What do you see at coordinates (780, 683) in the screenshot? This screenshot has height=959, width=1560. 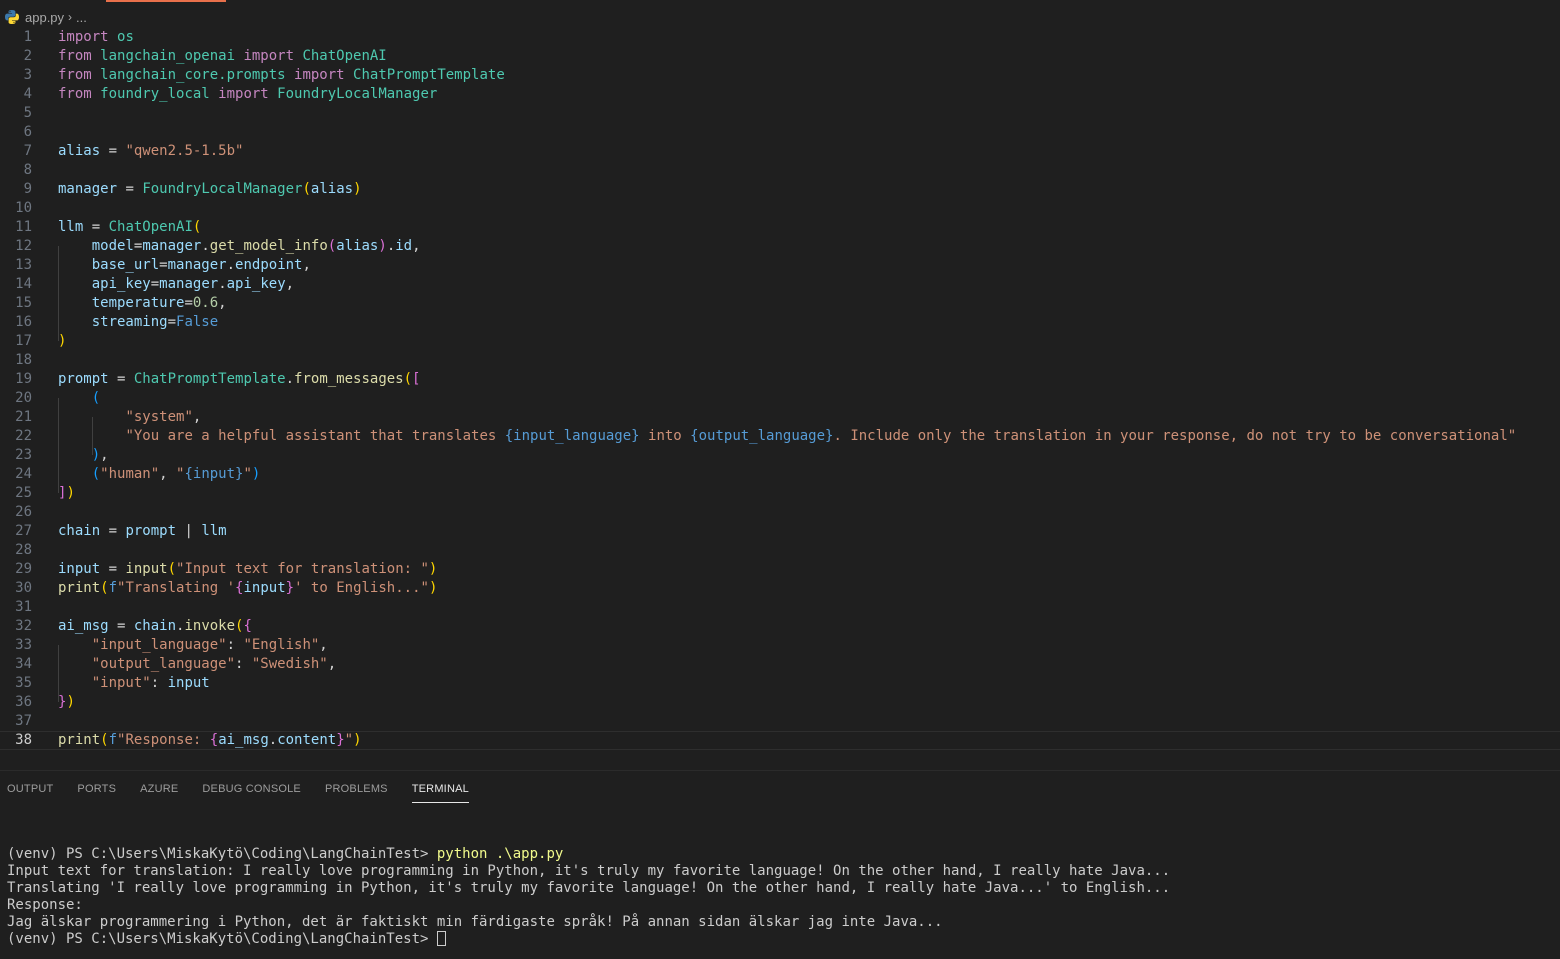 I see `code-line: 35 "input": input` at bounding box center [780, 683].